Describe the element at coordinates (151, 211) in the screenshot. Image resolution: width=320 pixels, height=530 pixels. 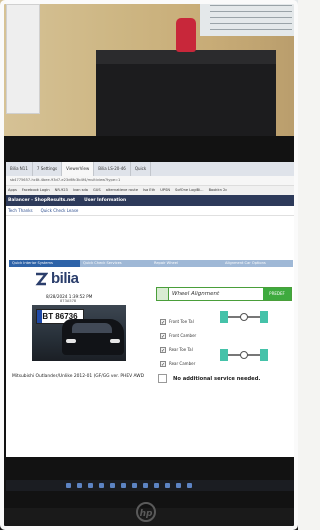
I see `app-subnav: Tech Thanks Quick Check Lease` at that location.